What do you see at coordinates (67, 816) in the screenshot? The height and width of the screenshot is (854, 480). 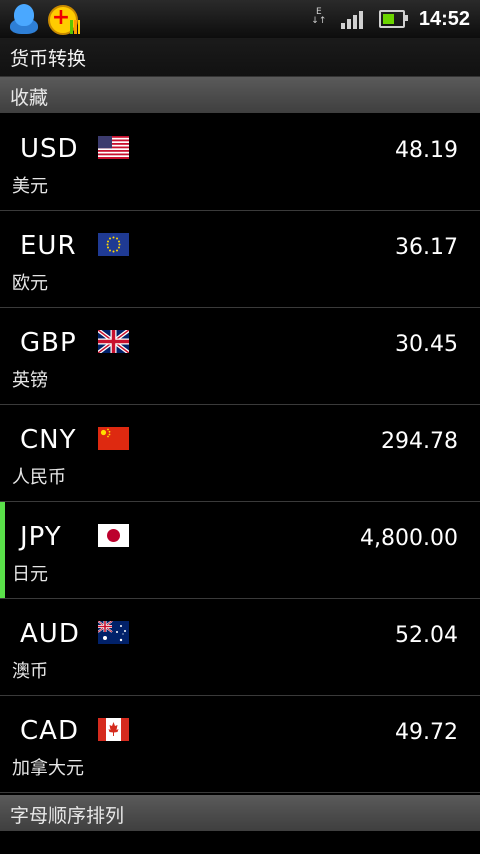 I see `section-title: 字母顺序排列` at bounding box center [67, 816].